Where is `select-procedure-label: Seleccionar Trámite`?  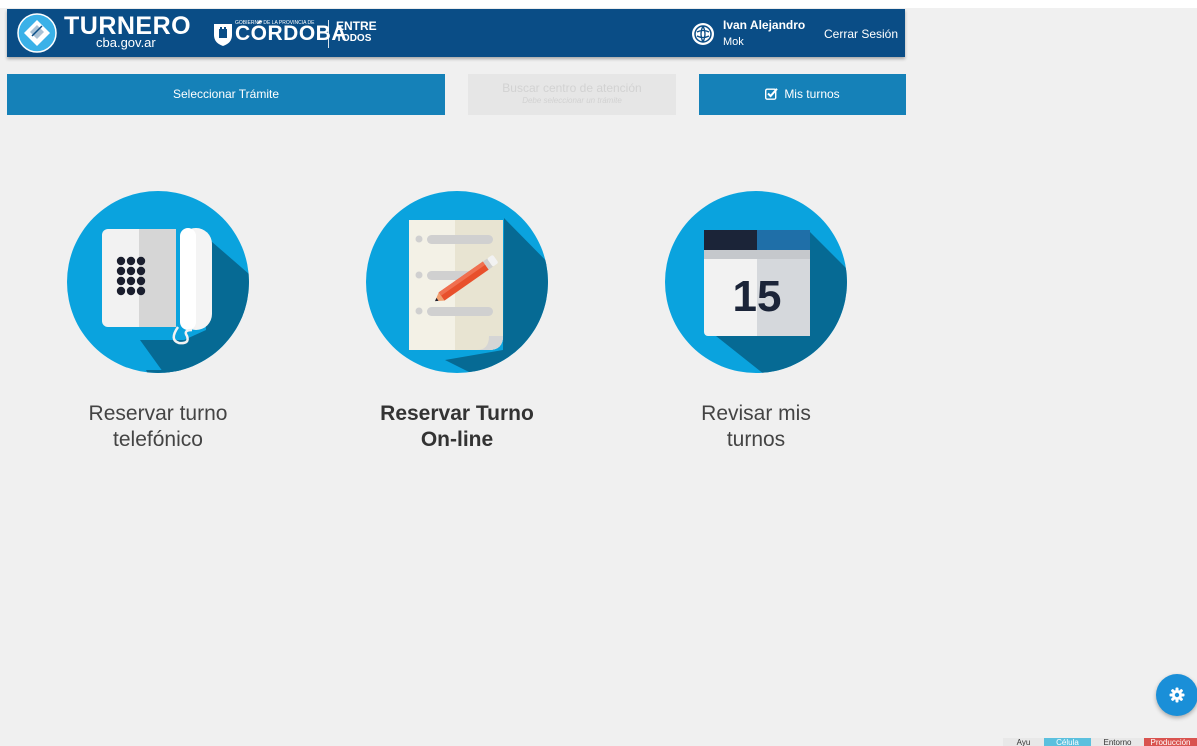
select-procedure-label: Seleccionar Trámite is located at coordinates (226, 94).